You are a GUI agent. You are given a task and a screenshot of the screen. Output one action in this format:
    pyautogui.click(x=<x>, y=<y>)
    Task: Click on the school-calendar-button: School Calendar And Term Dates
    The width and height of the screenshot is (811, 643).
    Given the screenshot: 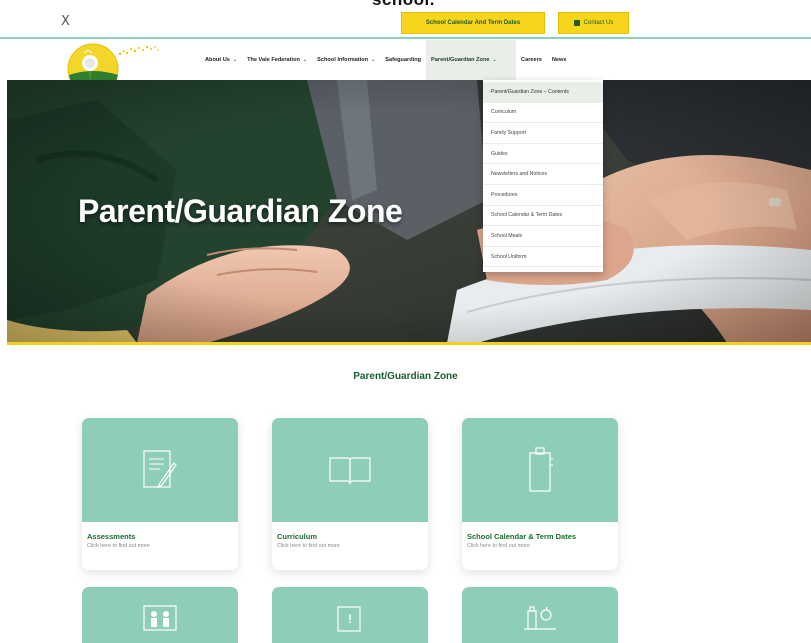 What is the action you would take?
    pyautogui.click(x=473, y=23)
    